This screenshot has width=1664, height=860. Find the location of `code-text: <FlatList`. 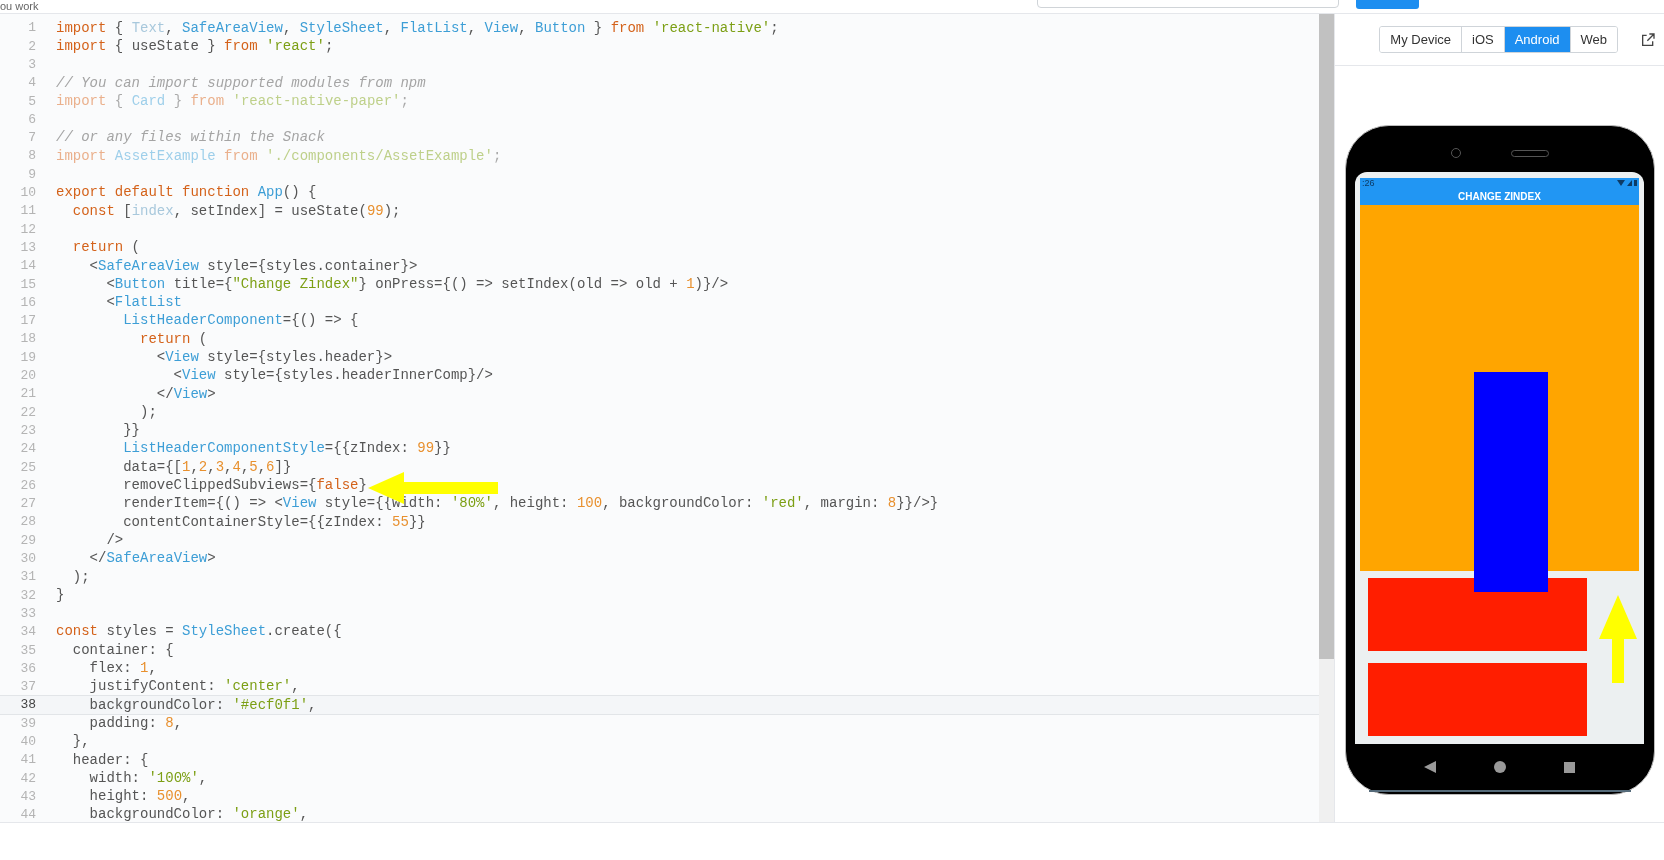

code-text: <FlatList is located at coordinates (144, 303).